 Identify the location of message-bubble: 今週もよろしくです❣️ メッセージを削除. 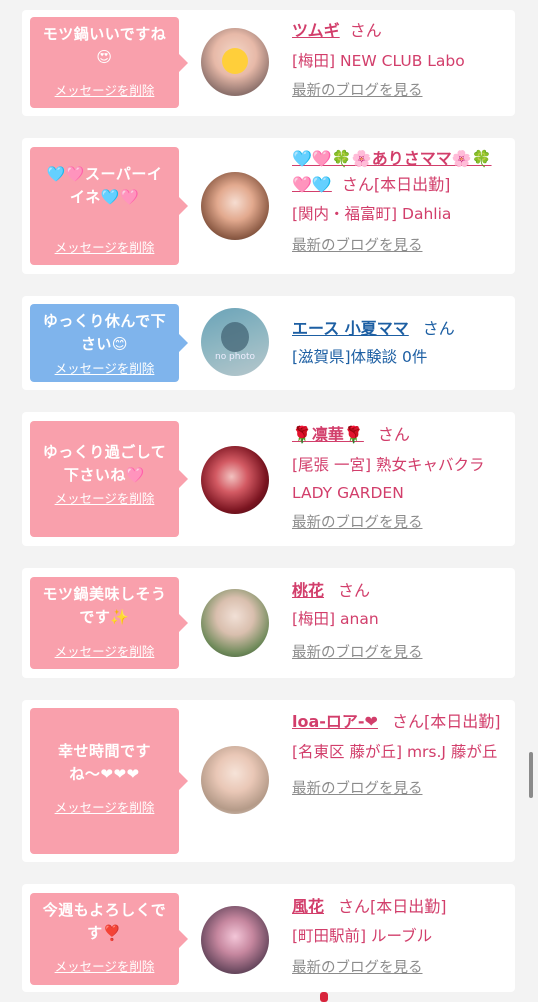
(109, 939).